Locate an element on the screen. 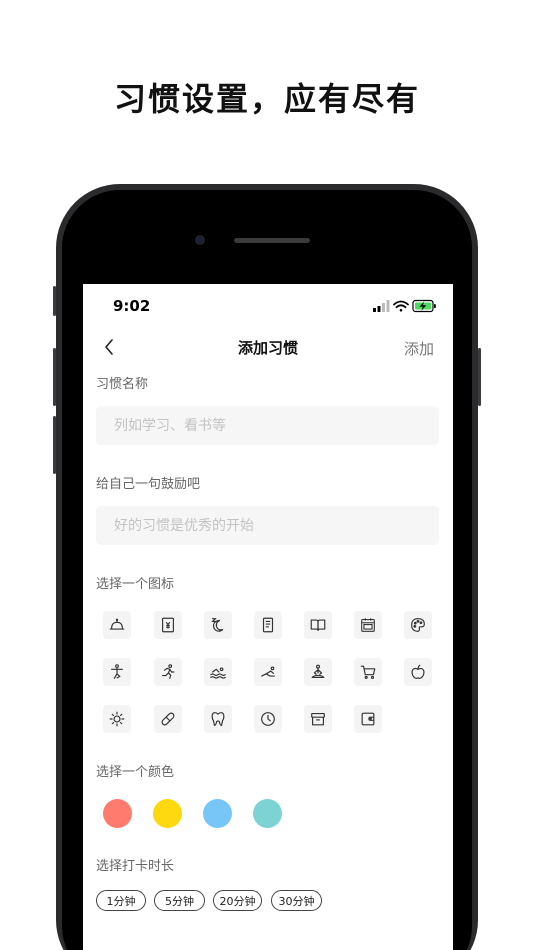  cloche-icon is located at coordinates (117, 624).